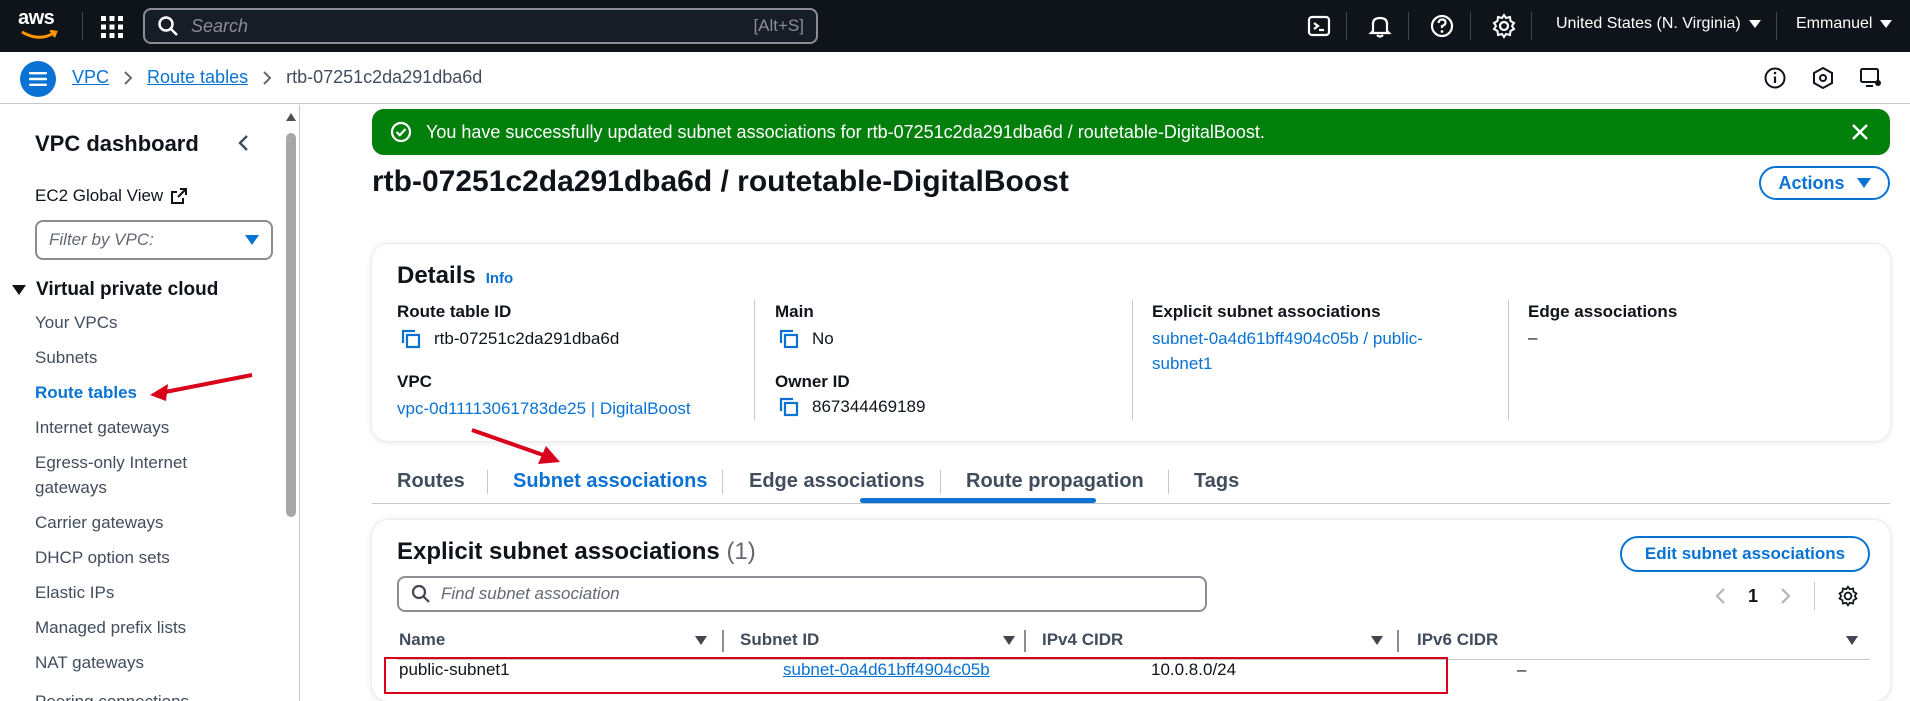  I want to click on account-menu: Emmanuel, so click(1844, 24).